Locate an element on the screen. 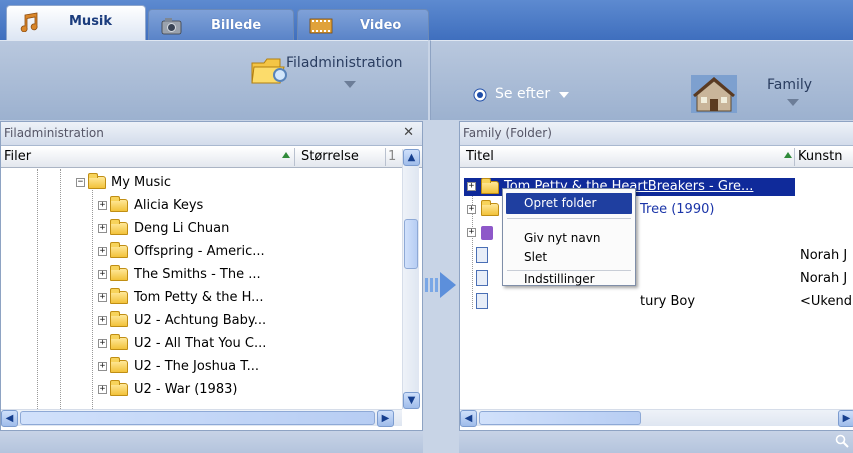 The width and height of the screenshot is (853, 453). camera-icon is located at coordinates (171, 26).